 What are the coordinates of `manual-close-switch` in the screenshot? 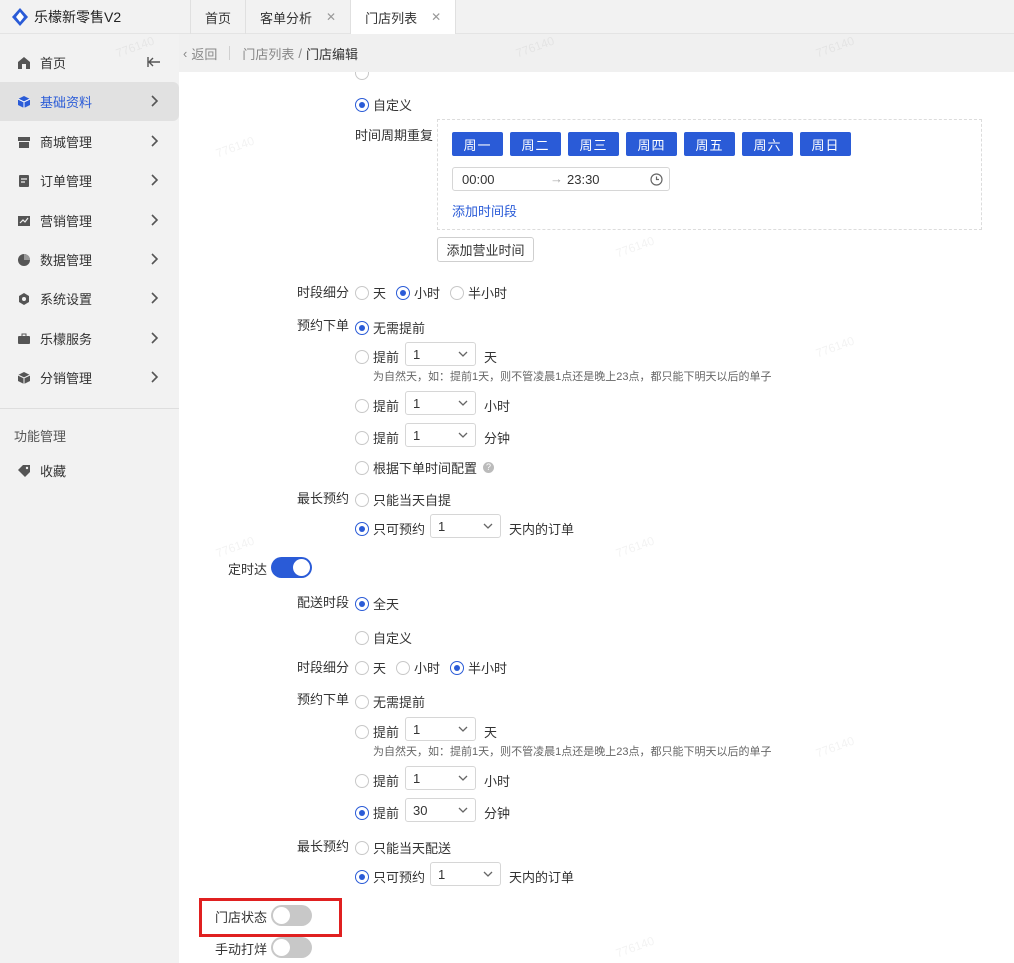 It's located at (291, 947).